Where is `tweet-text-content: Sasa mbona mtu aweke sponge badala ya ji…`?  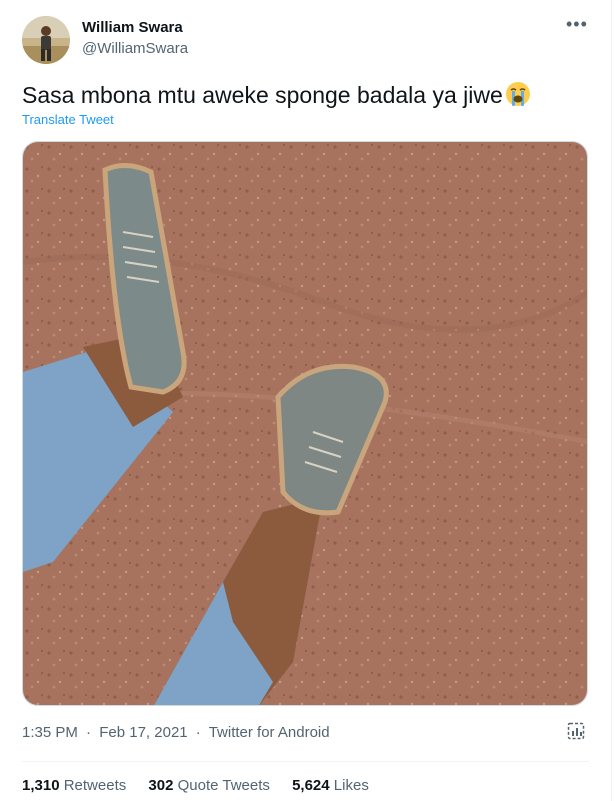 tweet-text-content: Sasa mbona mtu aweke sponge badala ya ji… is located at coordinates (262, 95).